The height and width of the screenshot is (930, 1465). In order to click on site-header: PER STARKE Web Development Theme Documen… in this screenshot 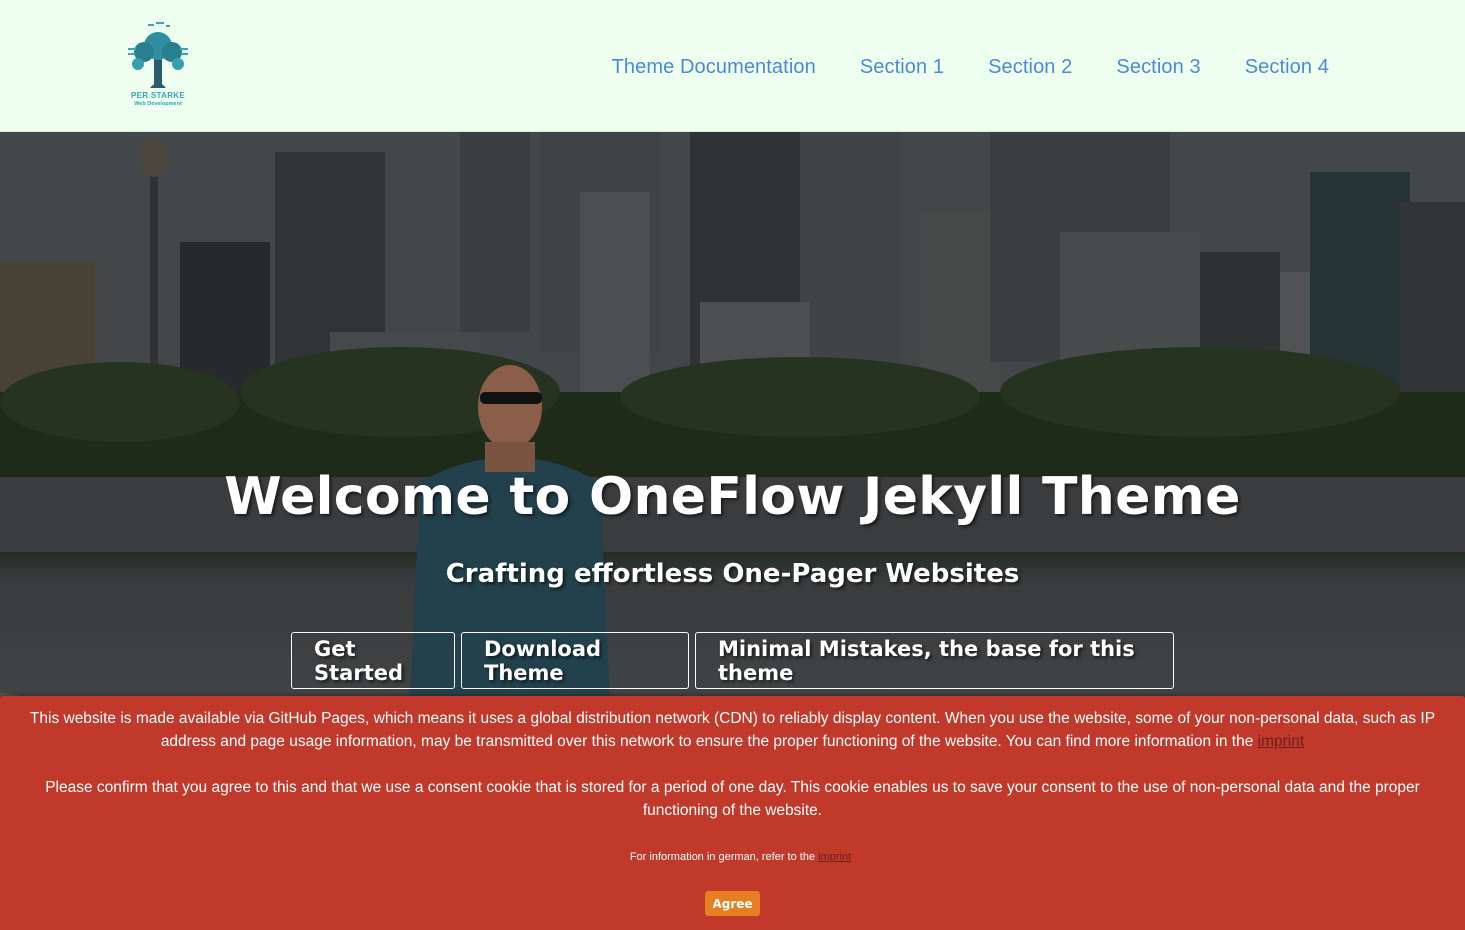, I will do `click(732, 66)`.